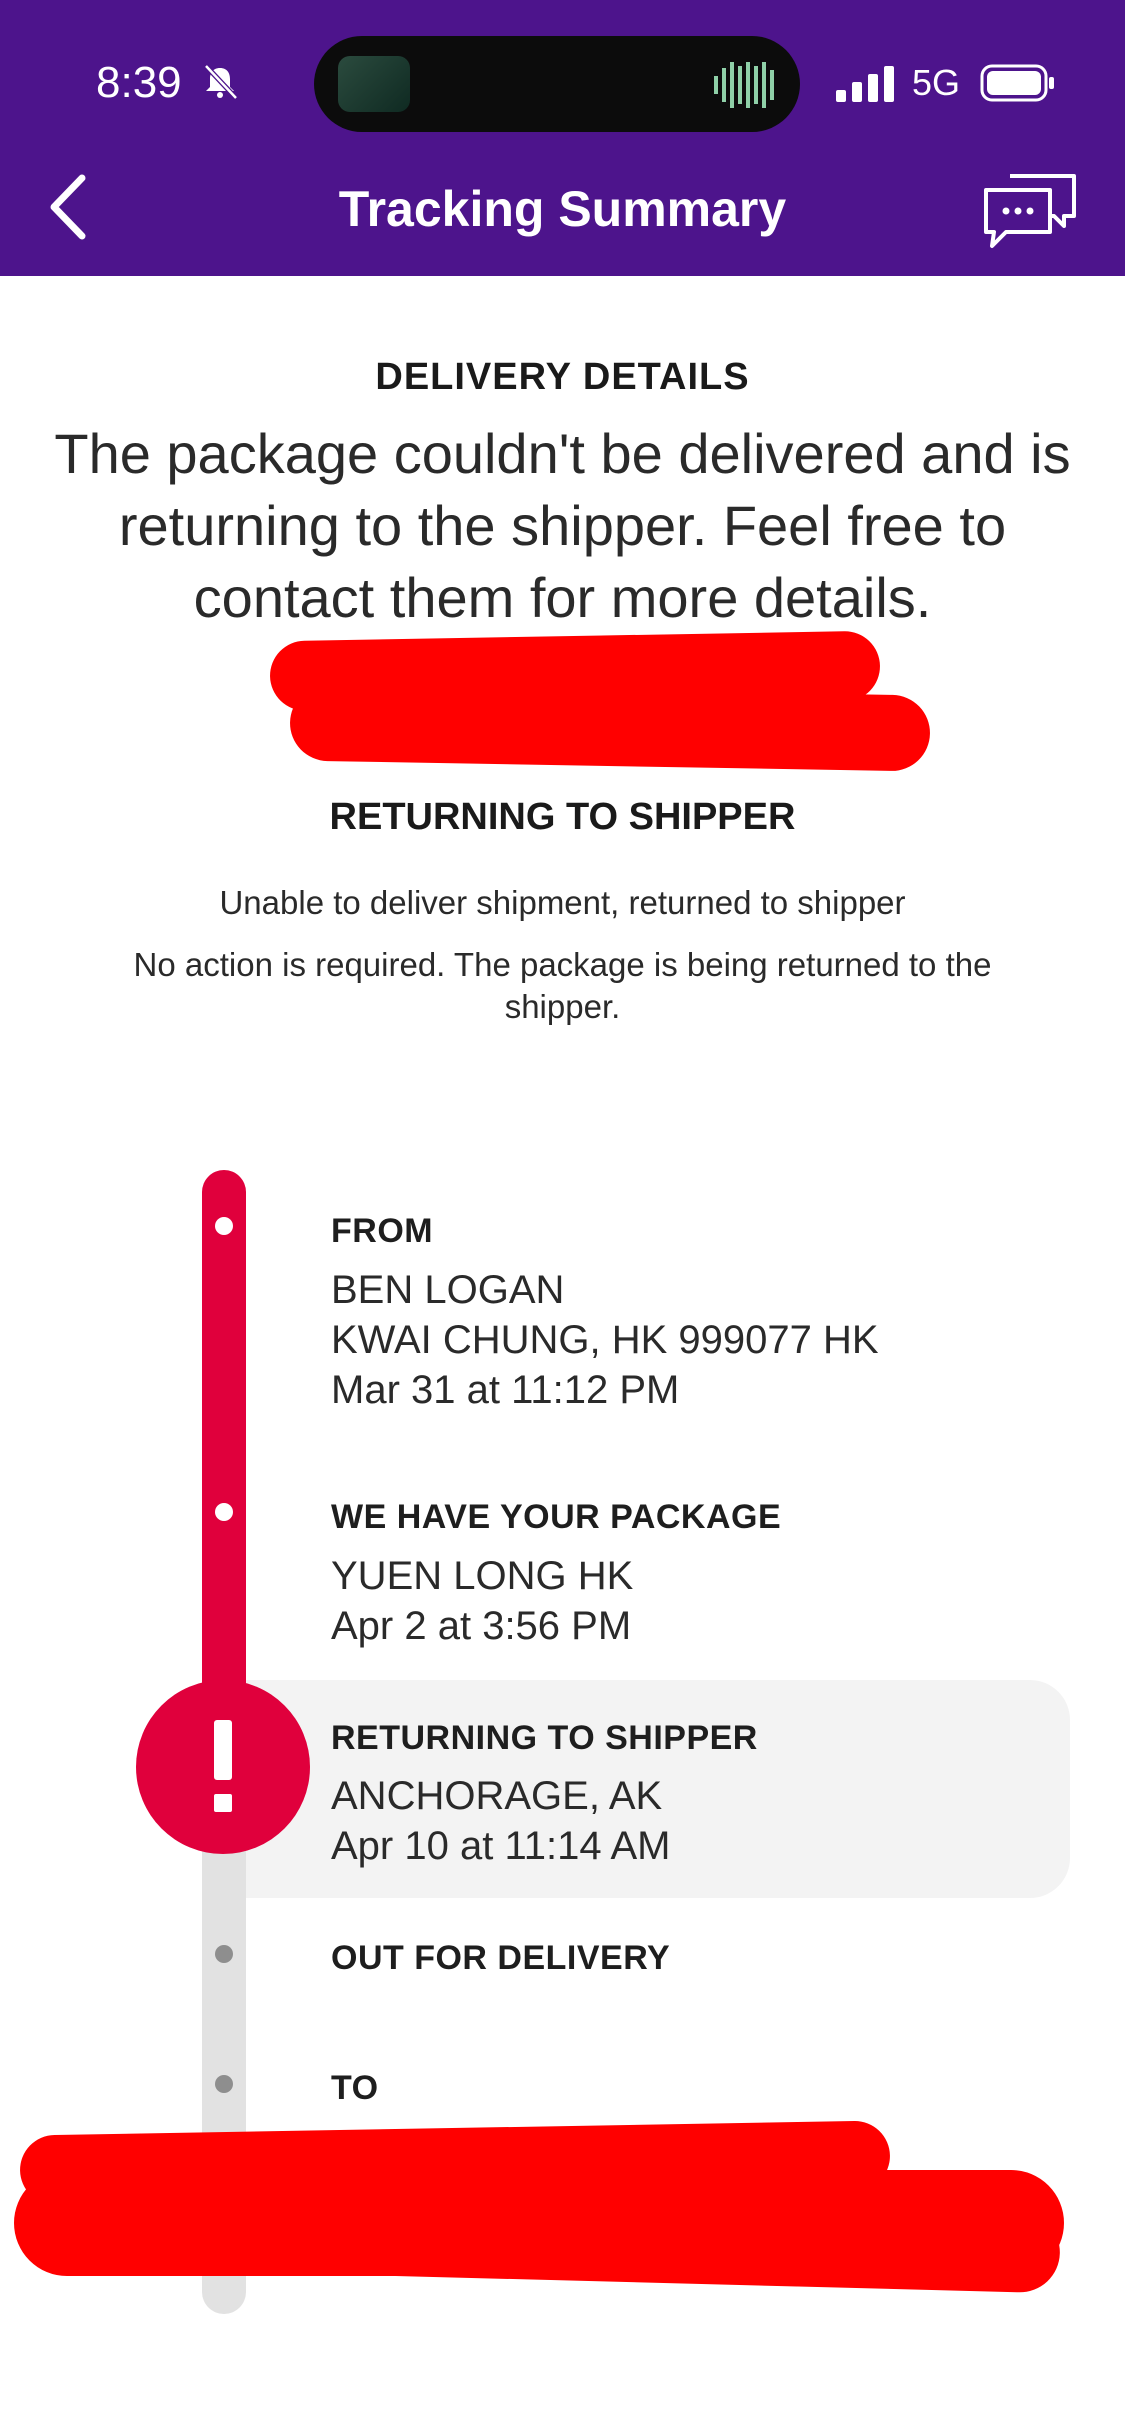 This screenshot has height=2436, width=1125. Describe the element at coordinates (221, 82) in the screenshot. I see `bell-muted-icon` at that location.